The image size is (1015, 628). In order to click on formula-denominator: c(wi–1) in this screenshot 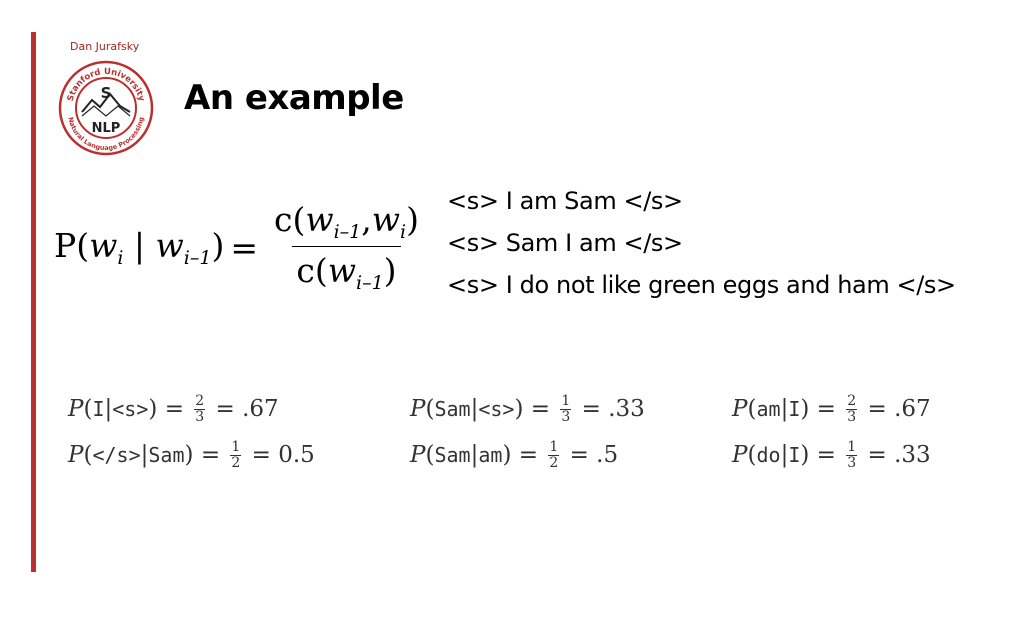, I will do `click(346, 270)`.